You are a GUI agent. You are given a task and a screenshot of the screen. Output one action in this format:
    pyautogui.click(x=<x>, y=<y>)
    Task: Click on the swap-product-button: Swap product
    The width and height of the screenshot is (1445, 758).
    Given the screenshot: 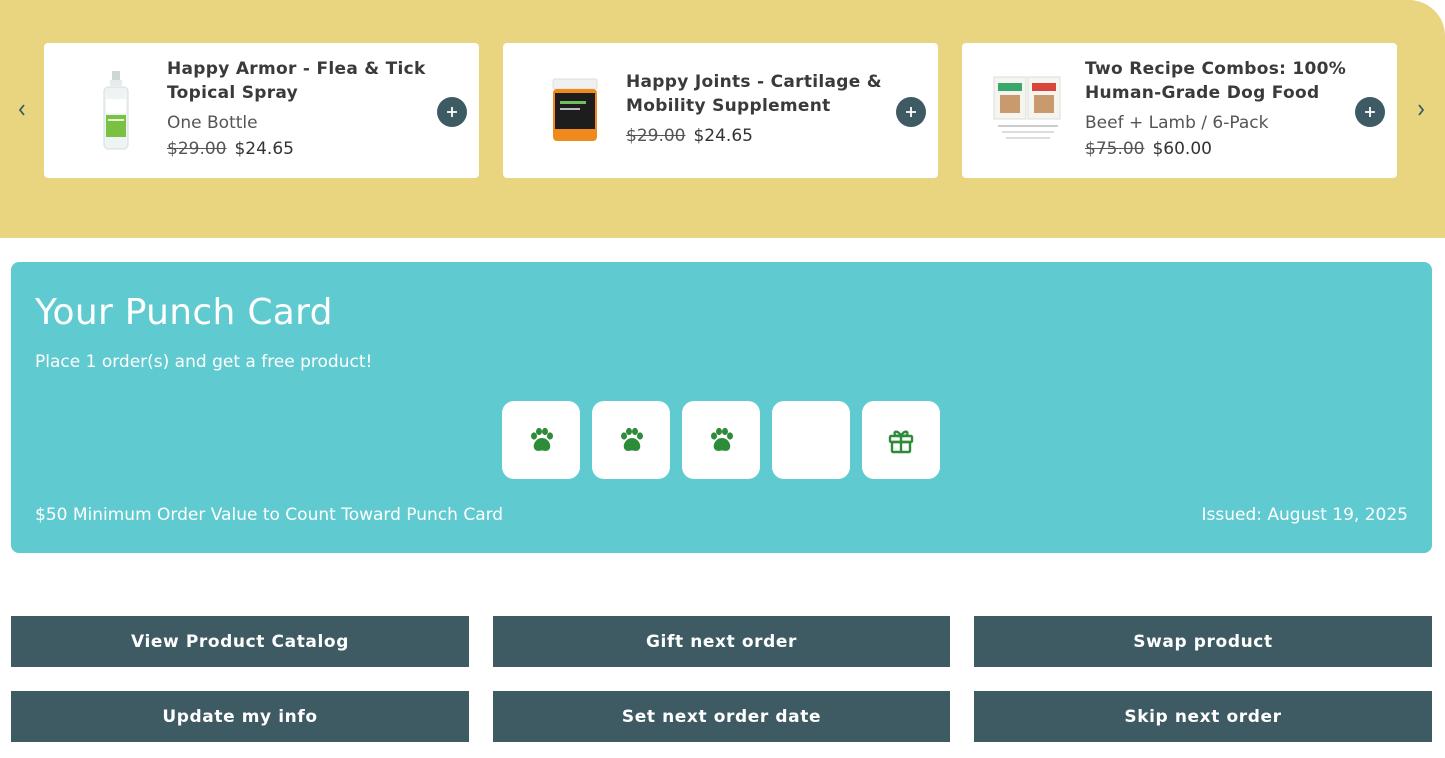 What is the action you would take?
    pyautogui.click(x=1203, y=641)
    